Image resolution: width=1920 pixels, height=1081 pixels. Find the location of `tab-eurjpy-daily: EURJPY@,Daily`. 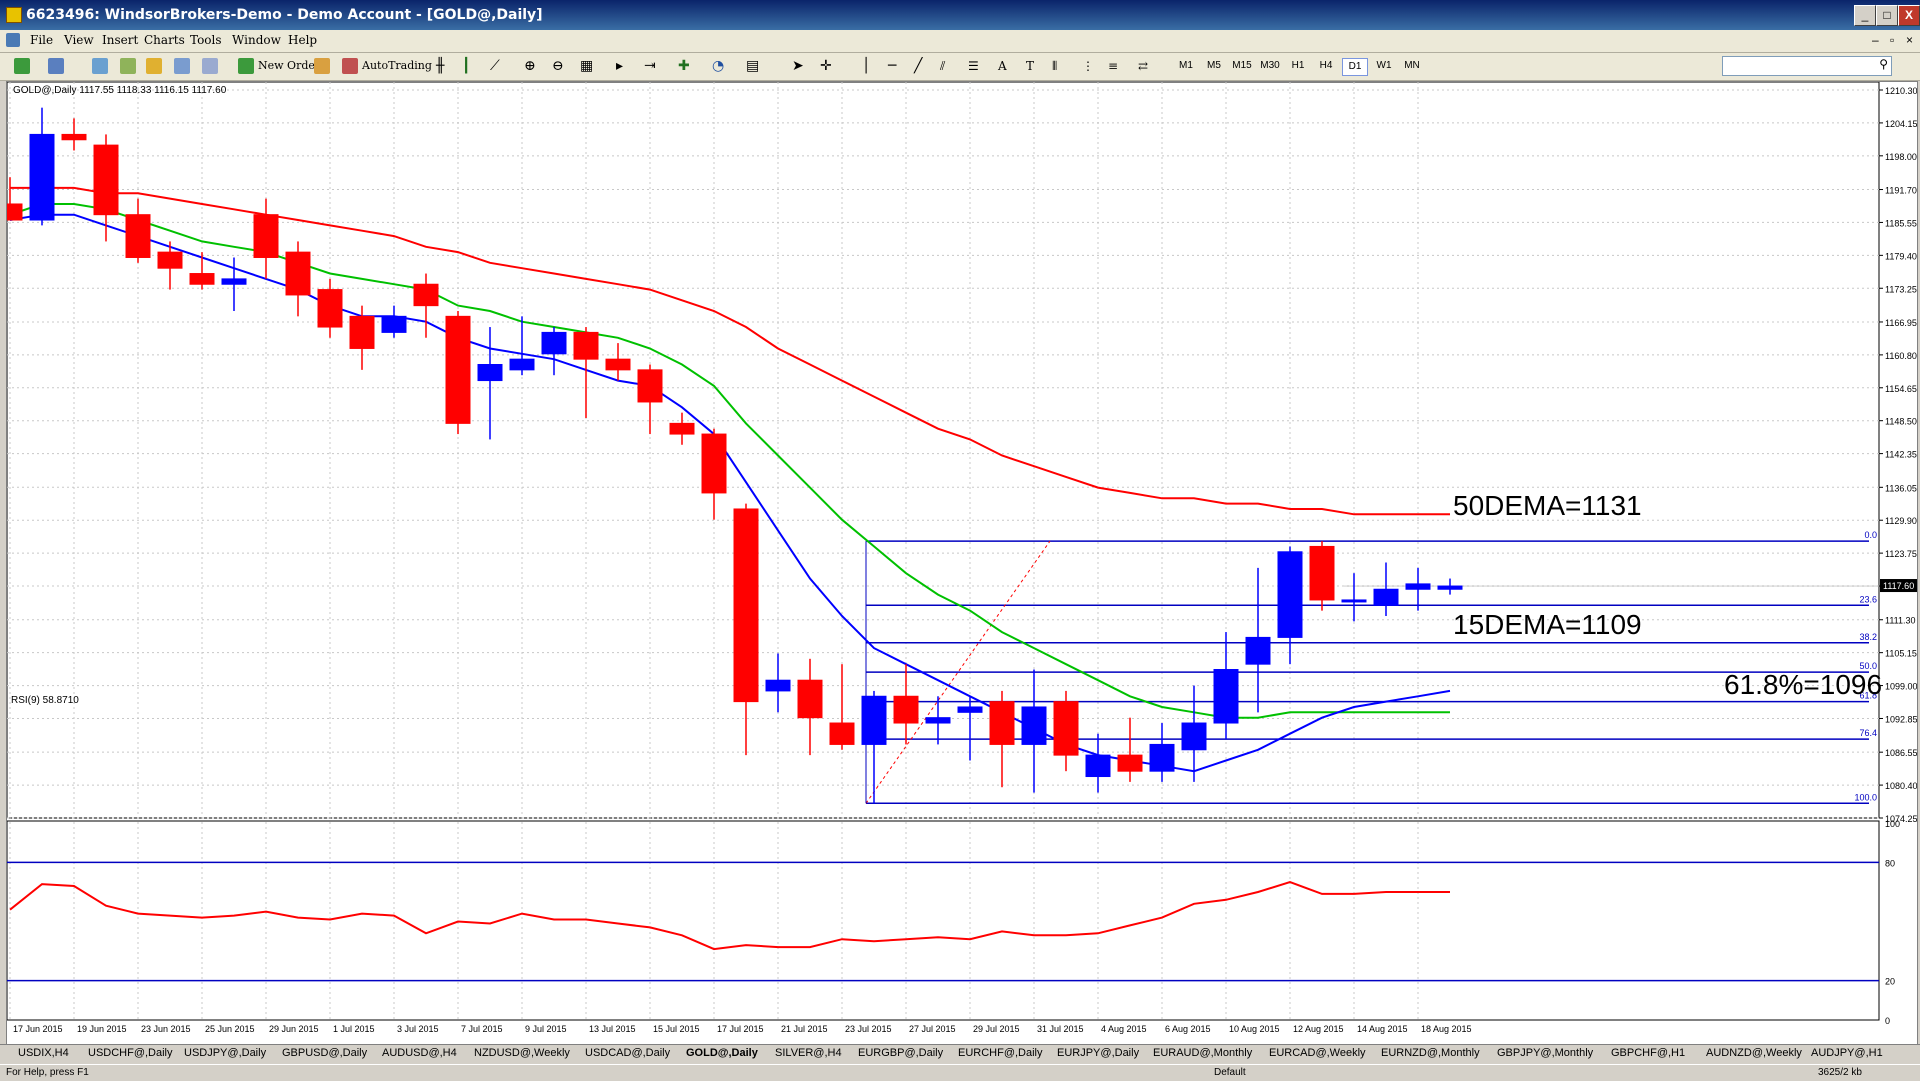

tab-eurjpy-daily: EURJPY@,Daily is located at coordinates (1098, 1053).